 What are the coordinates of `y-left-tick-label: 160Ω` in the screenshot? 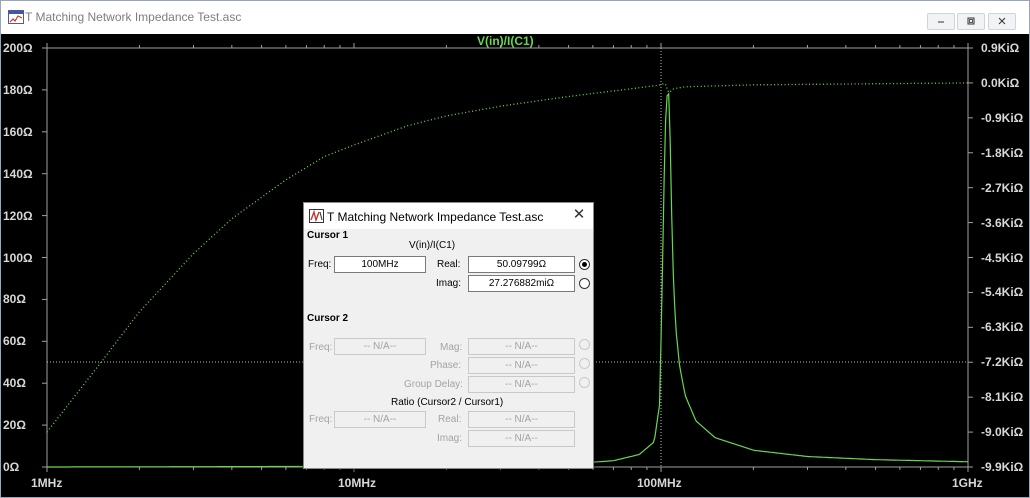 It's located at (18, 131).